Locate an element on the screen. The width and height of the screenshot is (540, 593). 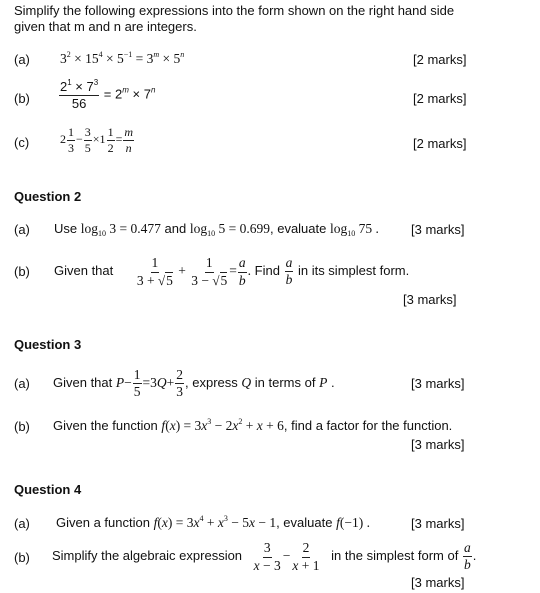
q3a-marks: [3 marks] is located at coordinates (438, 383).